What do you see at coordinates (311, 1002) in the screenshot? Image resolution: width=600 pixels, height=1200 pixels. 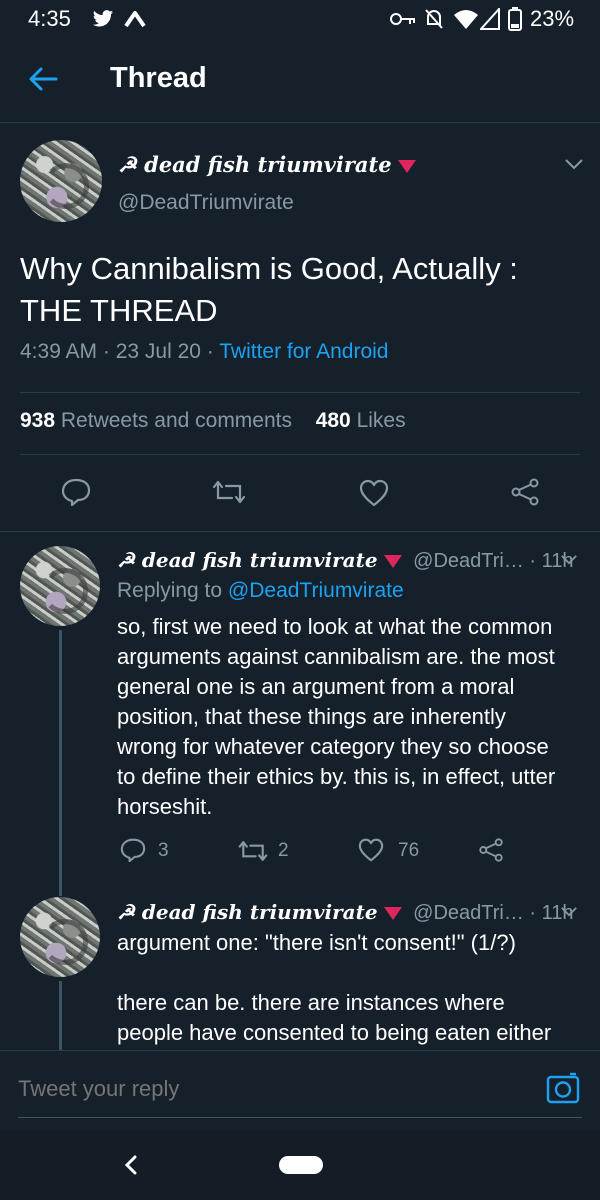 I see `tweet-text-line: there can be. there are instances where` at bounding box center [311, 1002].